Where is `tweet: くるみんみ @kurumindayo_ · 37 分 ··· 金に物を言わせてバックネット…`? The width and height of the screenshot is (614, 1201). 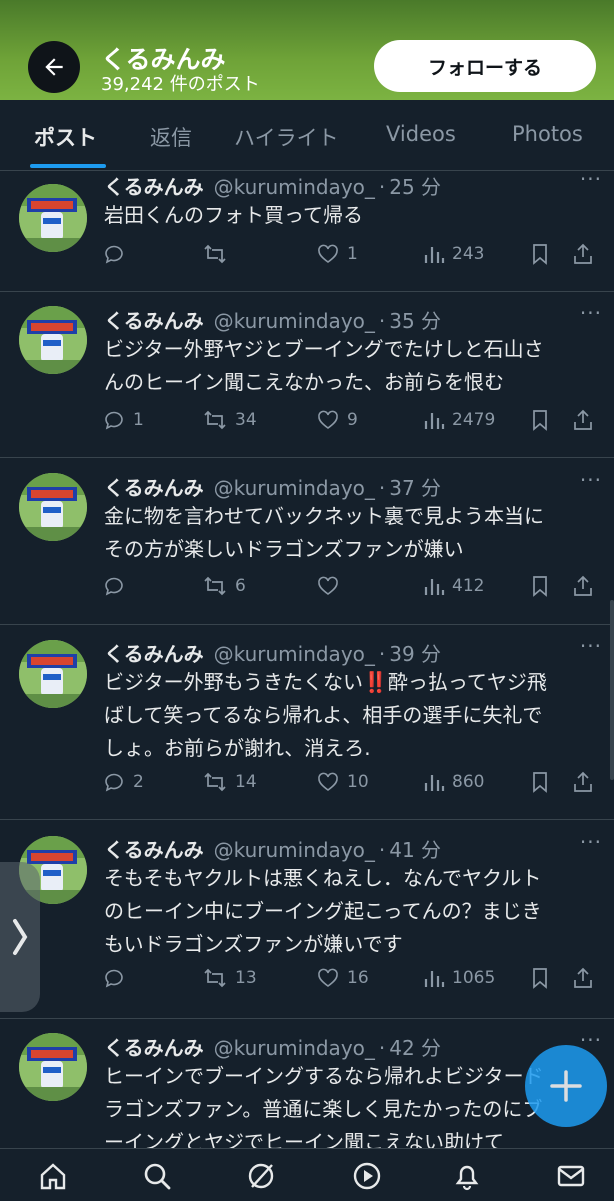
tweet: くるみんみ @kurumindayo_ · 37 分 ··· 金に物を言わせてバックネット… is located at coordinates (307, 541).